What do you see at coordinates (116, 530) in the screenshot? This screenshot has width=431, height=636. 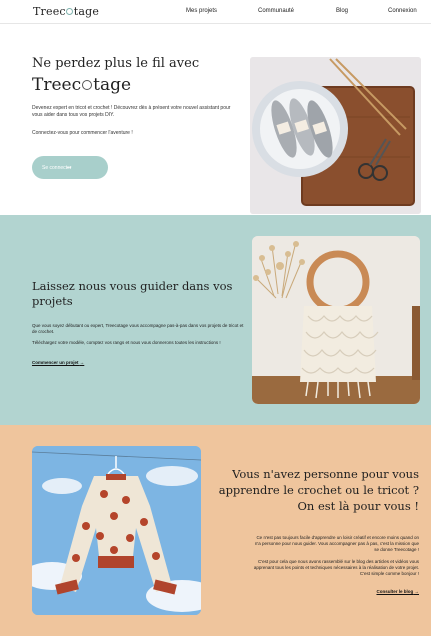 I see `pompom-sweater-photo` at bounding box center [116, 530].